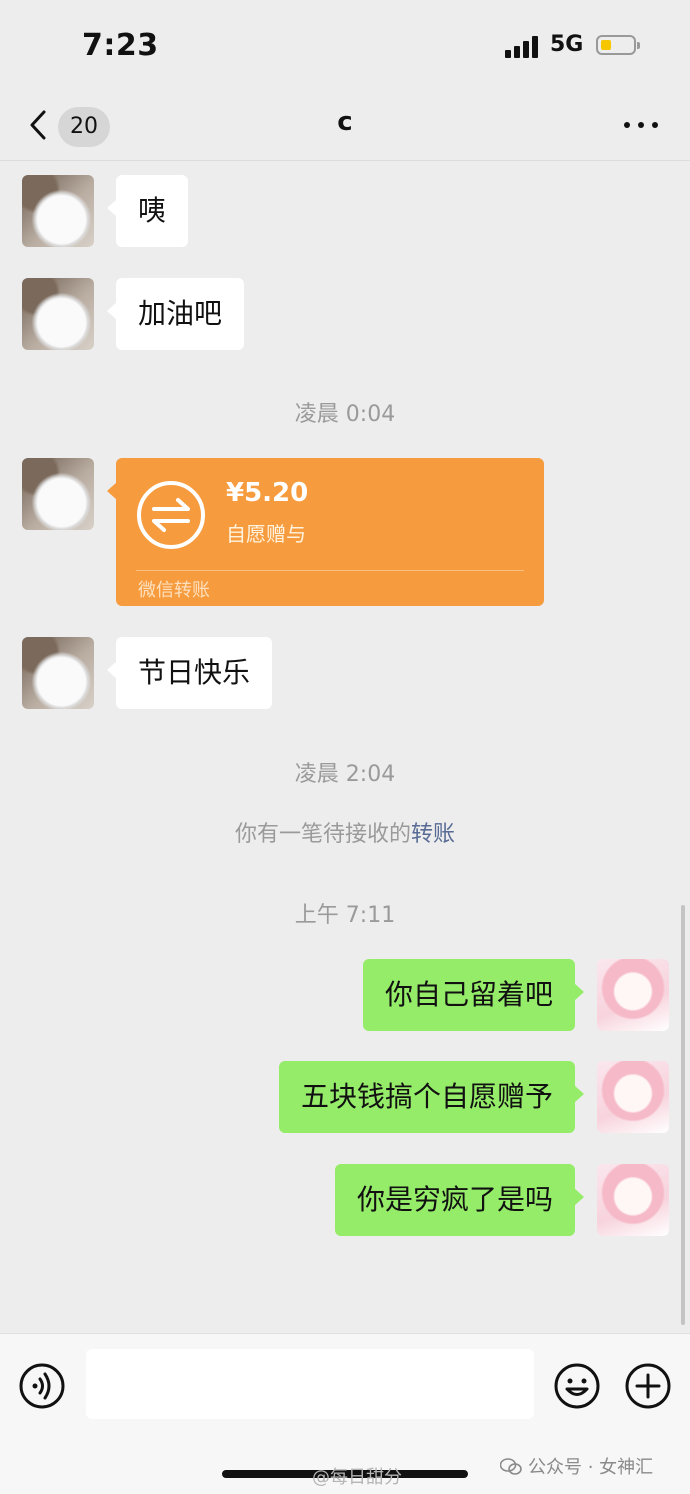 This screenshot has height=1494, width=690. Describe the element at coordinates (325, 532) in the screenshot. I see `transfer-card: ¥5.20 自愿赠与 微信转账` at that location.